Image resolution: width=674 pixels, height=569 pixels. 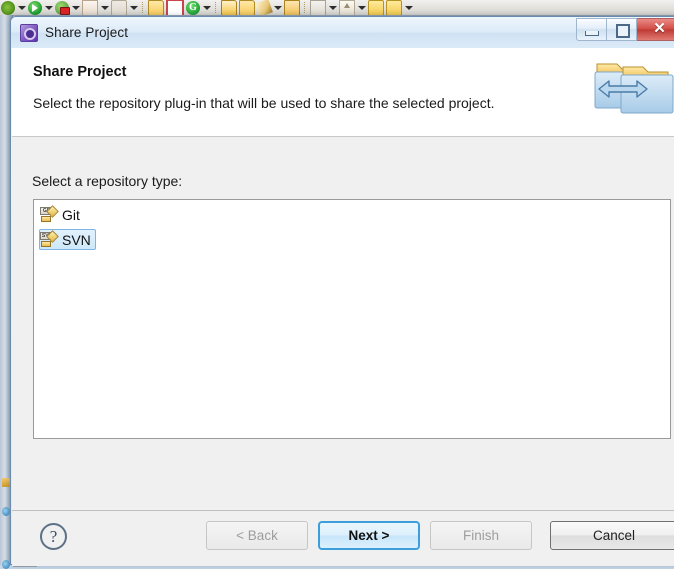 What do you see at coordinates (257, 535) in the screenshot?
I see `back-button: < Back` at bounding box center [257, 535].